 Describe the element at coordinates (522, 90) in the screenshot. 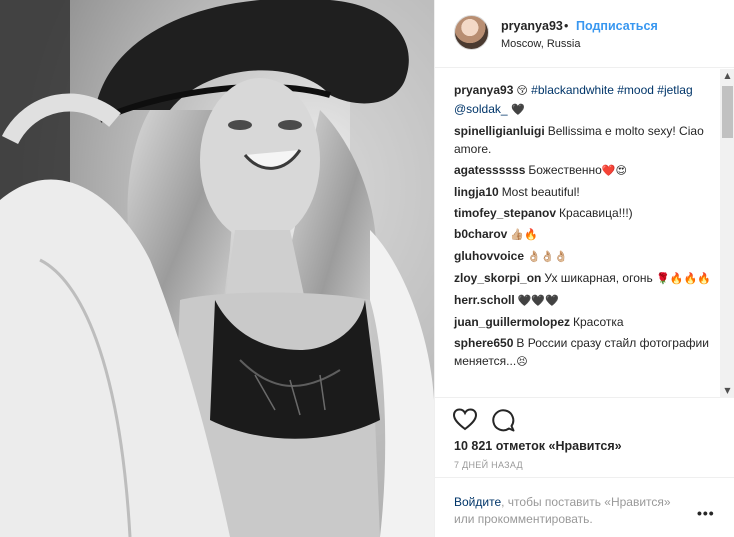

I see `comment-emoji: 😚` at that location.